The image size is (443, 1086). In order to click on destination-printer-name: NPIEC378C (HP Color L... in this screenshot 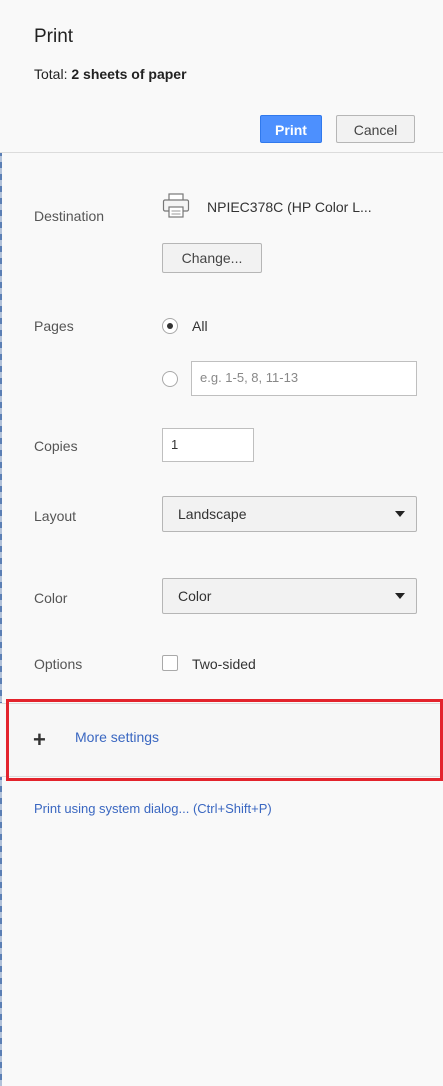, I will do `click(289, 207)`.